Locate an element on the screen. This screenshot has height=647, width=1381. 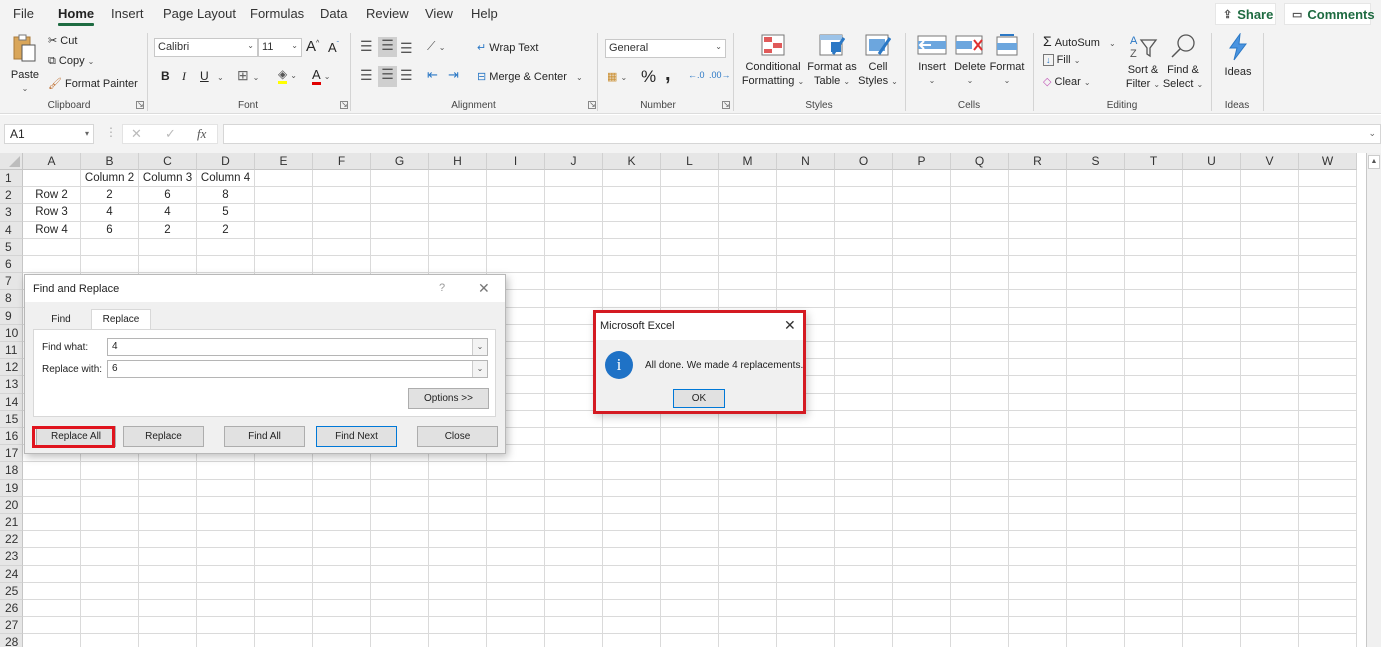
cell-J1 is located at coordinates (574, 179).